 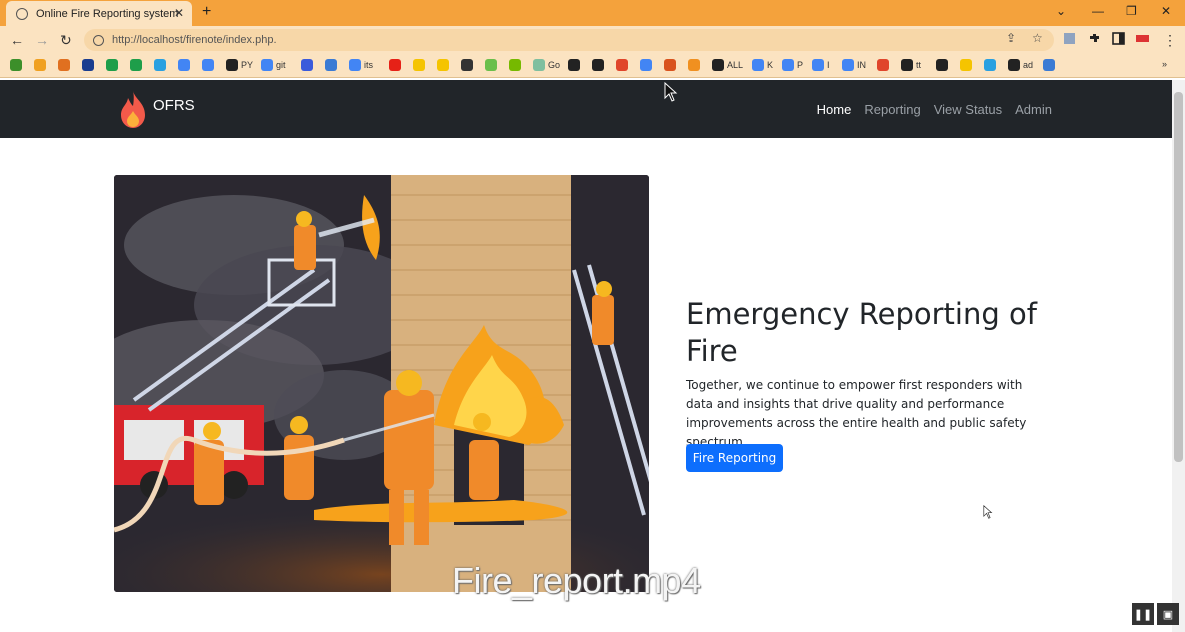 I want to click on profile-icon, so click(x=1142, y=38).